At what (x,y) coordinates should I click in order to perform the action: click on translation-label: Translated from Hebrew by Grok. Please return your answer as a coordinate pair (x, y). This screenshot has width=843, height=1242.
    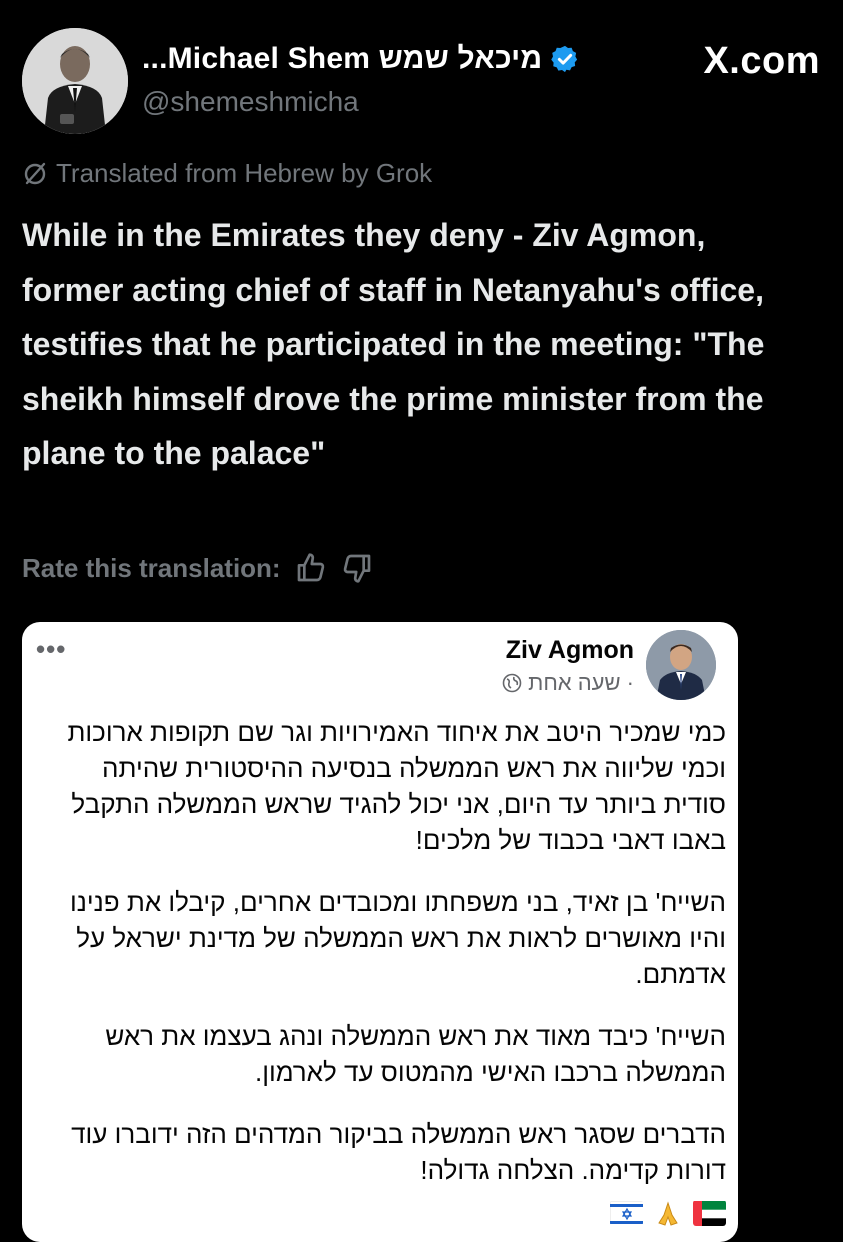
    Looking at the image, I should click on (244, 173).